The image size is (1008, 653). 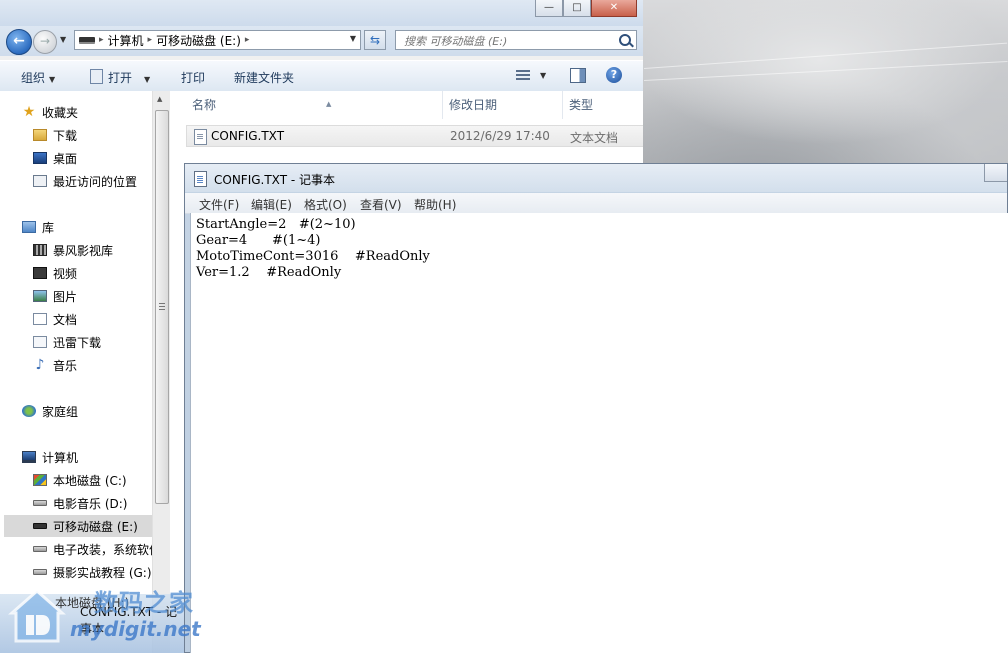 I want to click on scrollbar-thumb, so click(x=162, y=307).